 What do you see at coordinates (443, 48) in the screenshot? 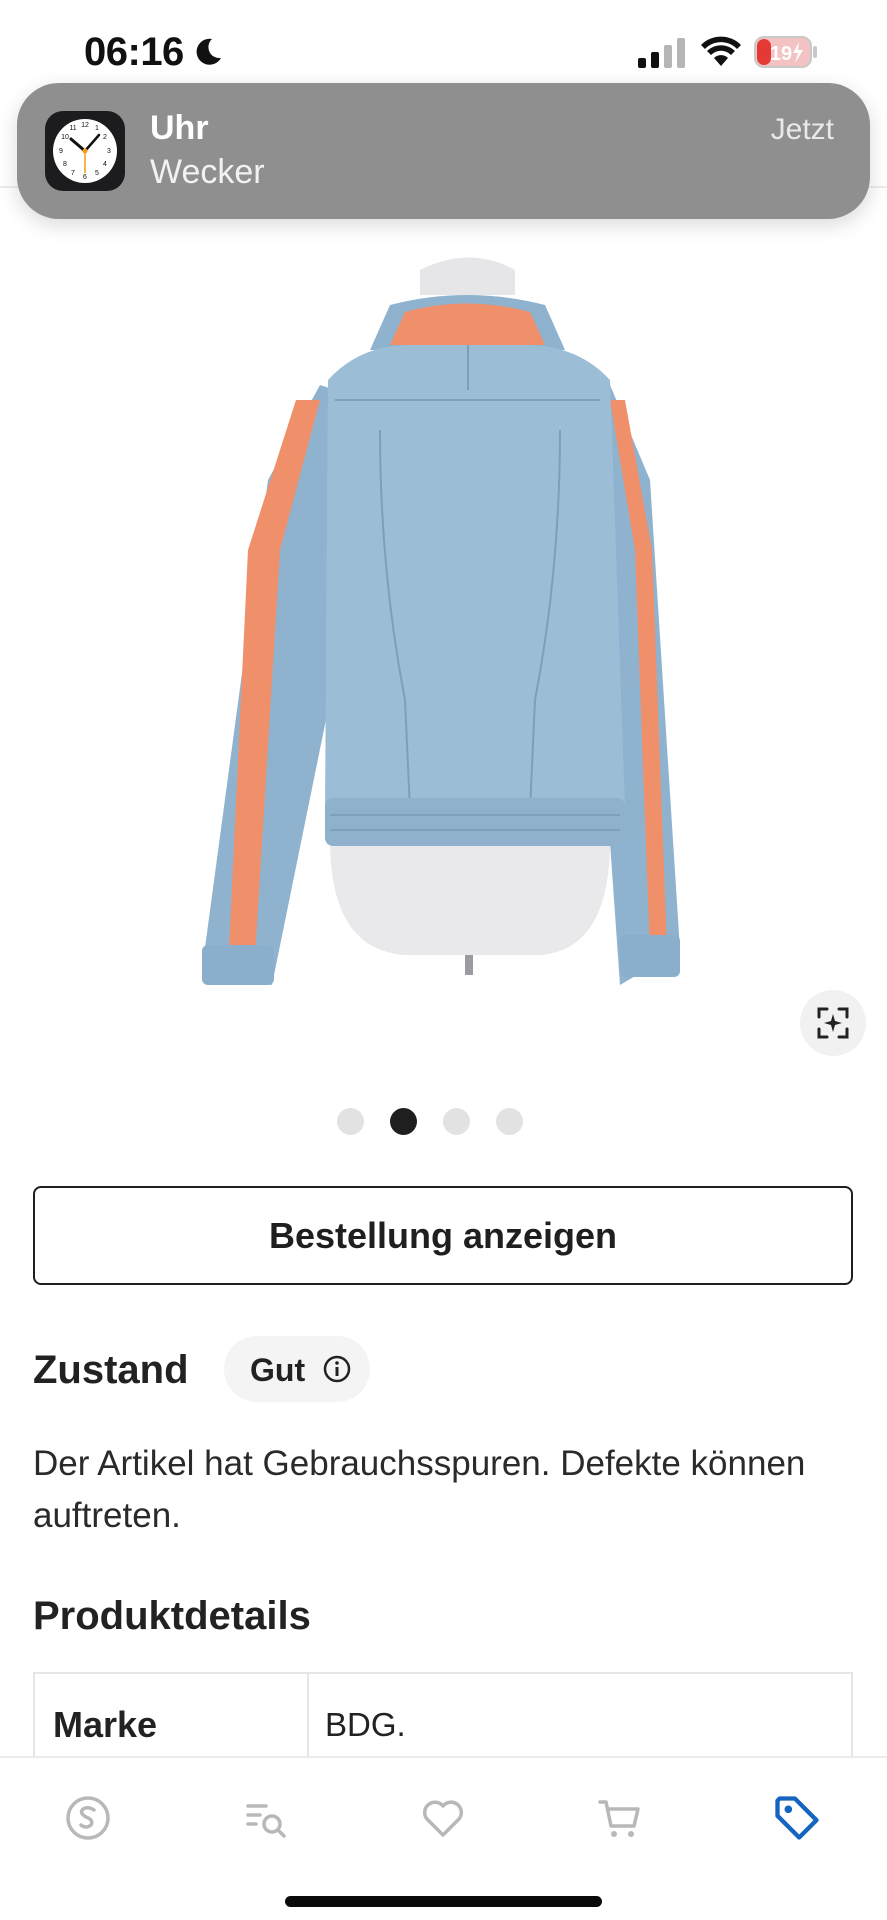
I see `status-bar: 06:16 19` at bounding box center [443, 48].